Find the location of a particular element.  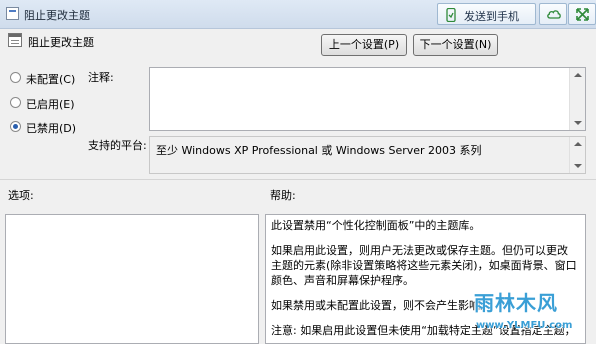

radio-not-configured is located at coordinates (15, 77).